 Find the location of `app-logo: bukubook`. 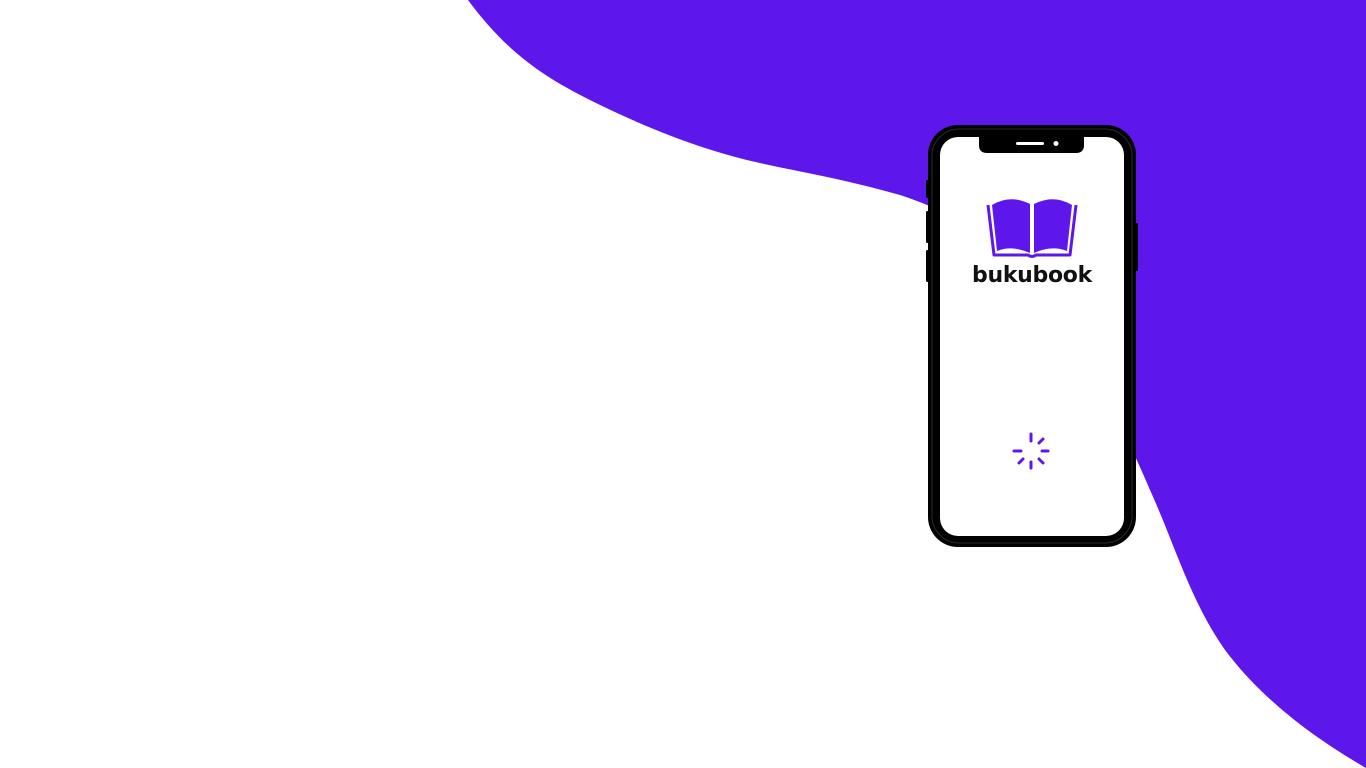

app-logo: bukubook is located at coordinates (1032, 241).